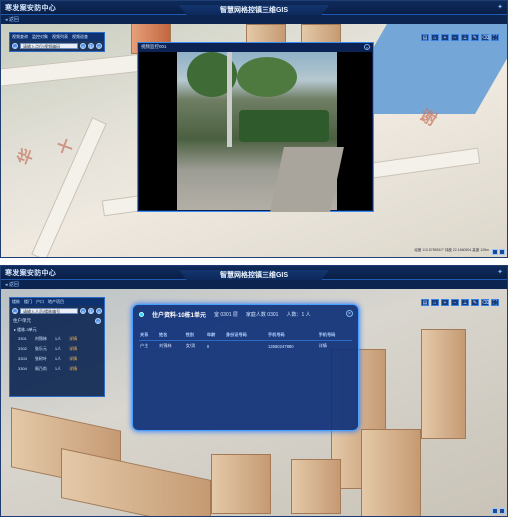 The width and height of the screenshot is (508, 517). Describe the element at coordinates (280, 346) in the screenshot. I see `cell-phone: 13560247880` at that location.